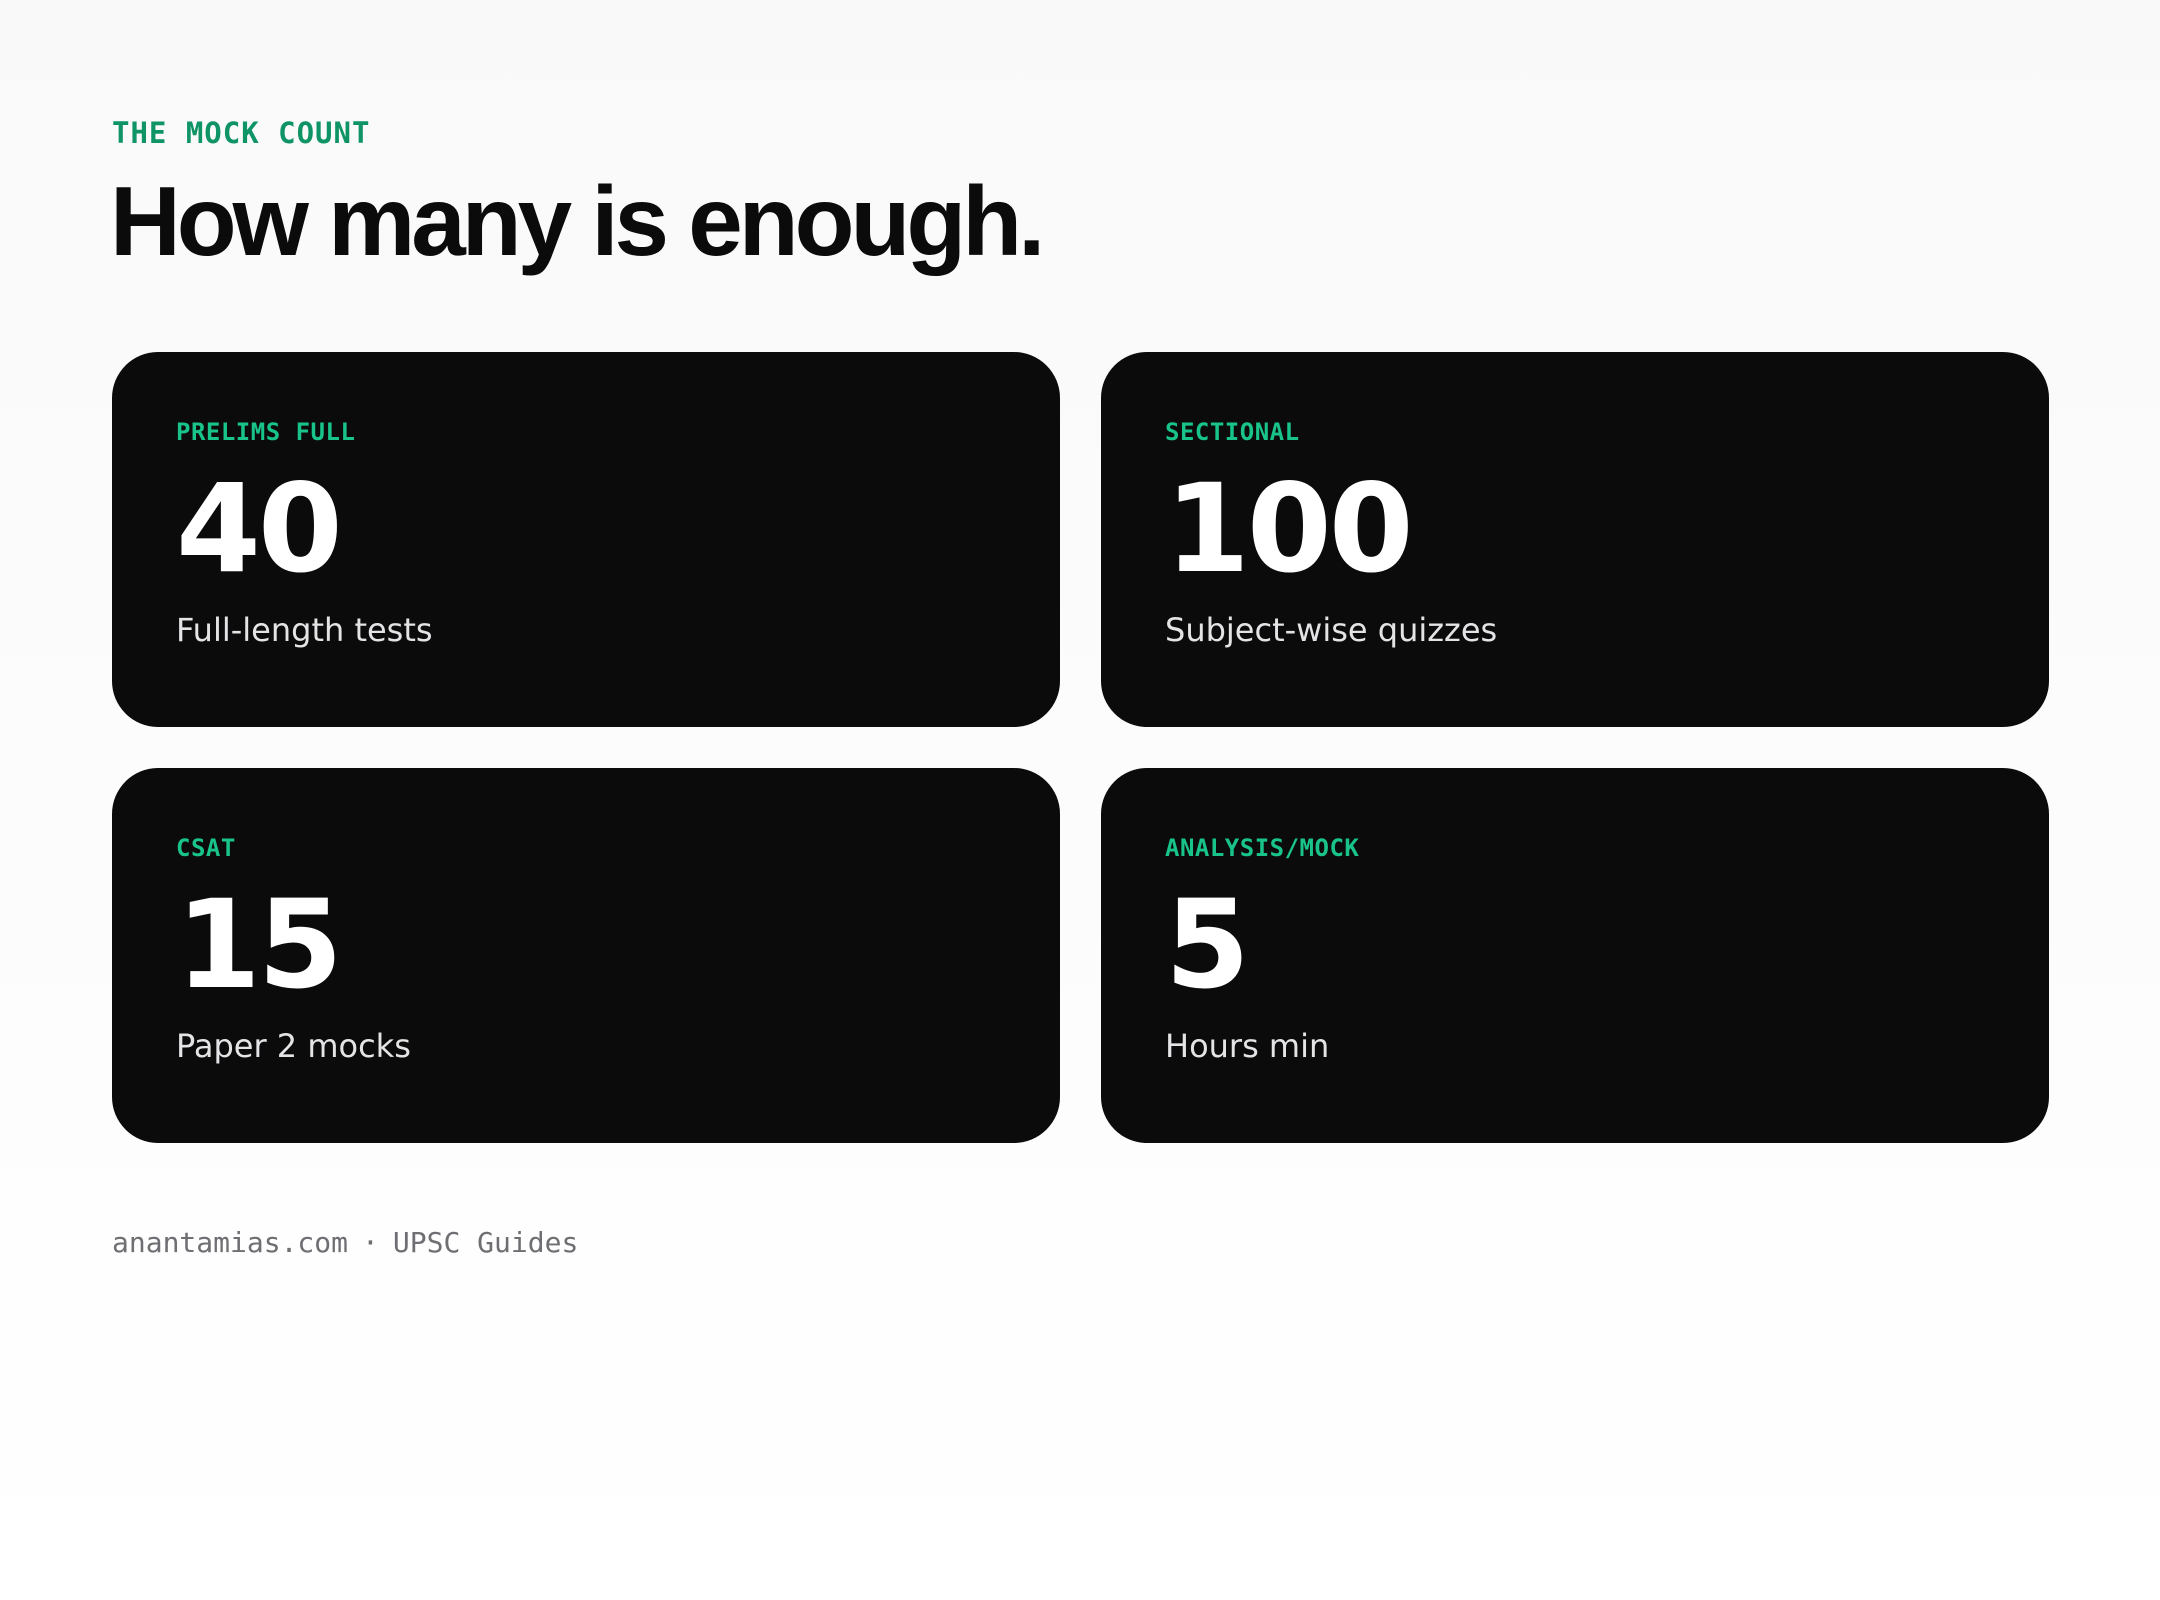 Image resolution: width=2160 pixels, height=1600 pixels. Describe the element at coordinates (293, 1046) in the screenshot. I see `stat-caption: Paper 2 mocks` at that location.